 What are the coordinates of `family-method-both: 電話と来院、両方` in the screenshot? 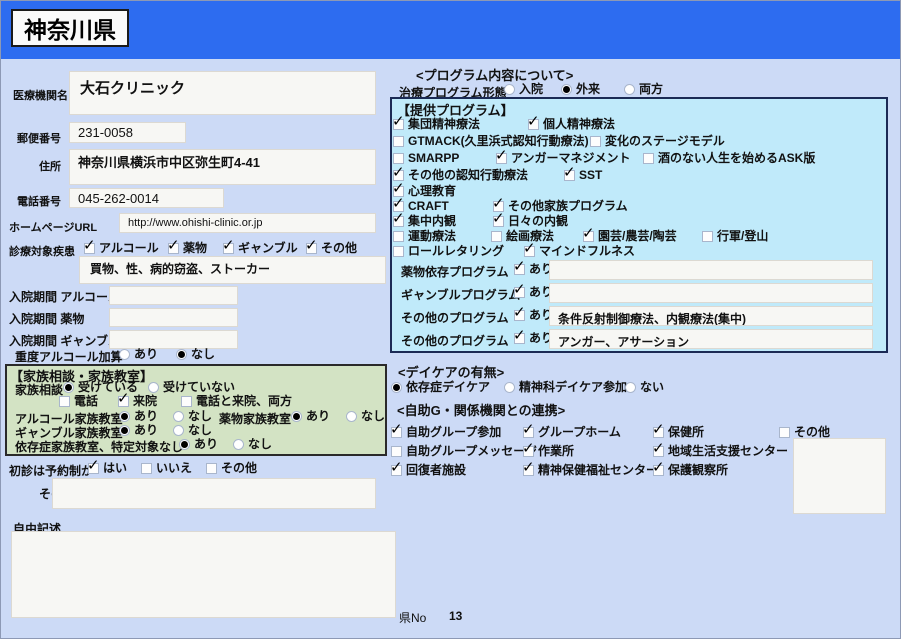 It's located at (236, 401).